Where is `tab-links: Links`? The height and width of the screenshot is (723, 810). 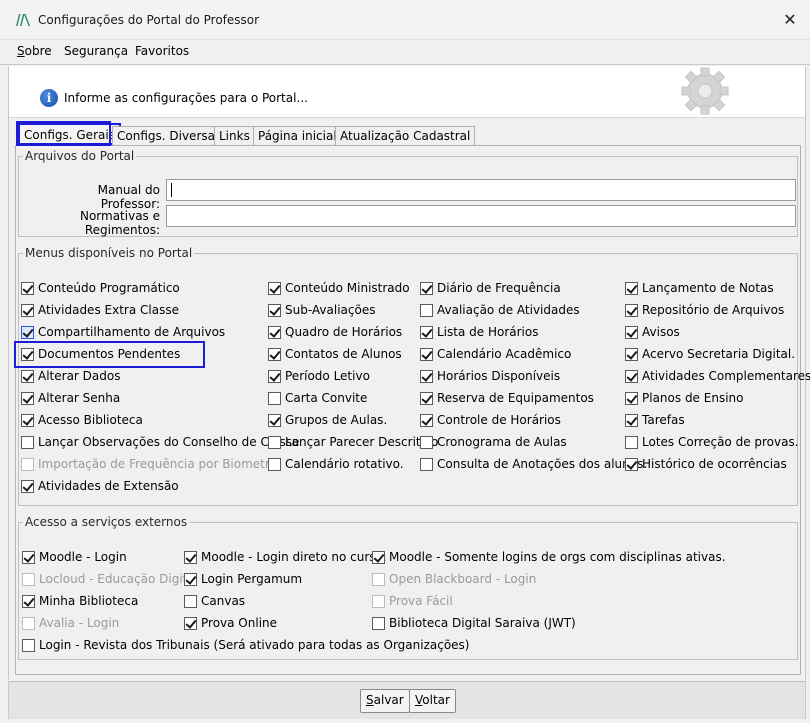 tab-links: Links is located at coordinates (234, 135).